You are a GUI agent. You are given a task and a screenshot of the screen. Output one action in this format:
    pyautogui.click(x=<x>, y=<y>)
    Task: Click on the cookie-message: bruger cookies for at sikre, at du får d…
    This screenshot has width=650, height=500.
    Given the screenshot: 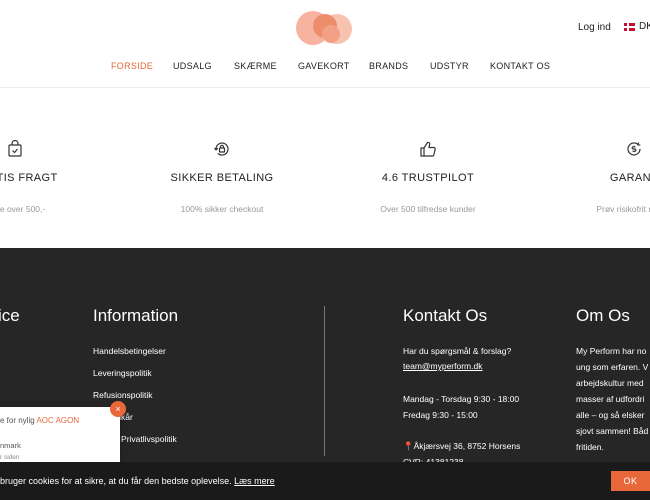 What is the action you would take?
    pyautogui.click(x=137, y=481)
    